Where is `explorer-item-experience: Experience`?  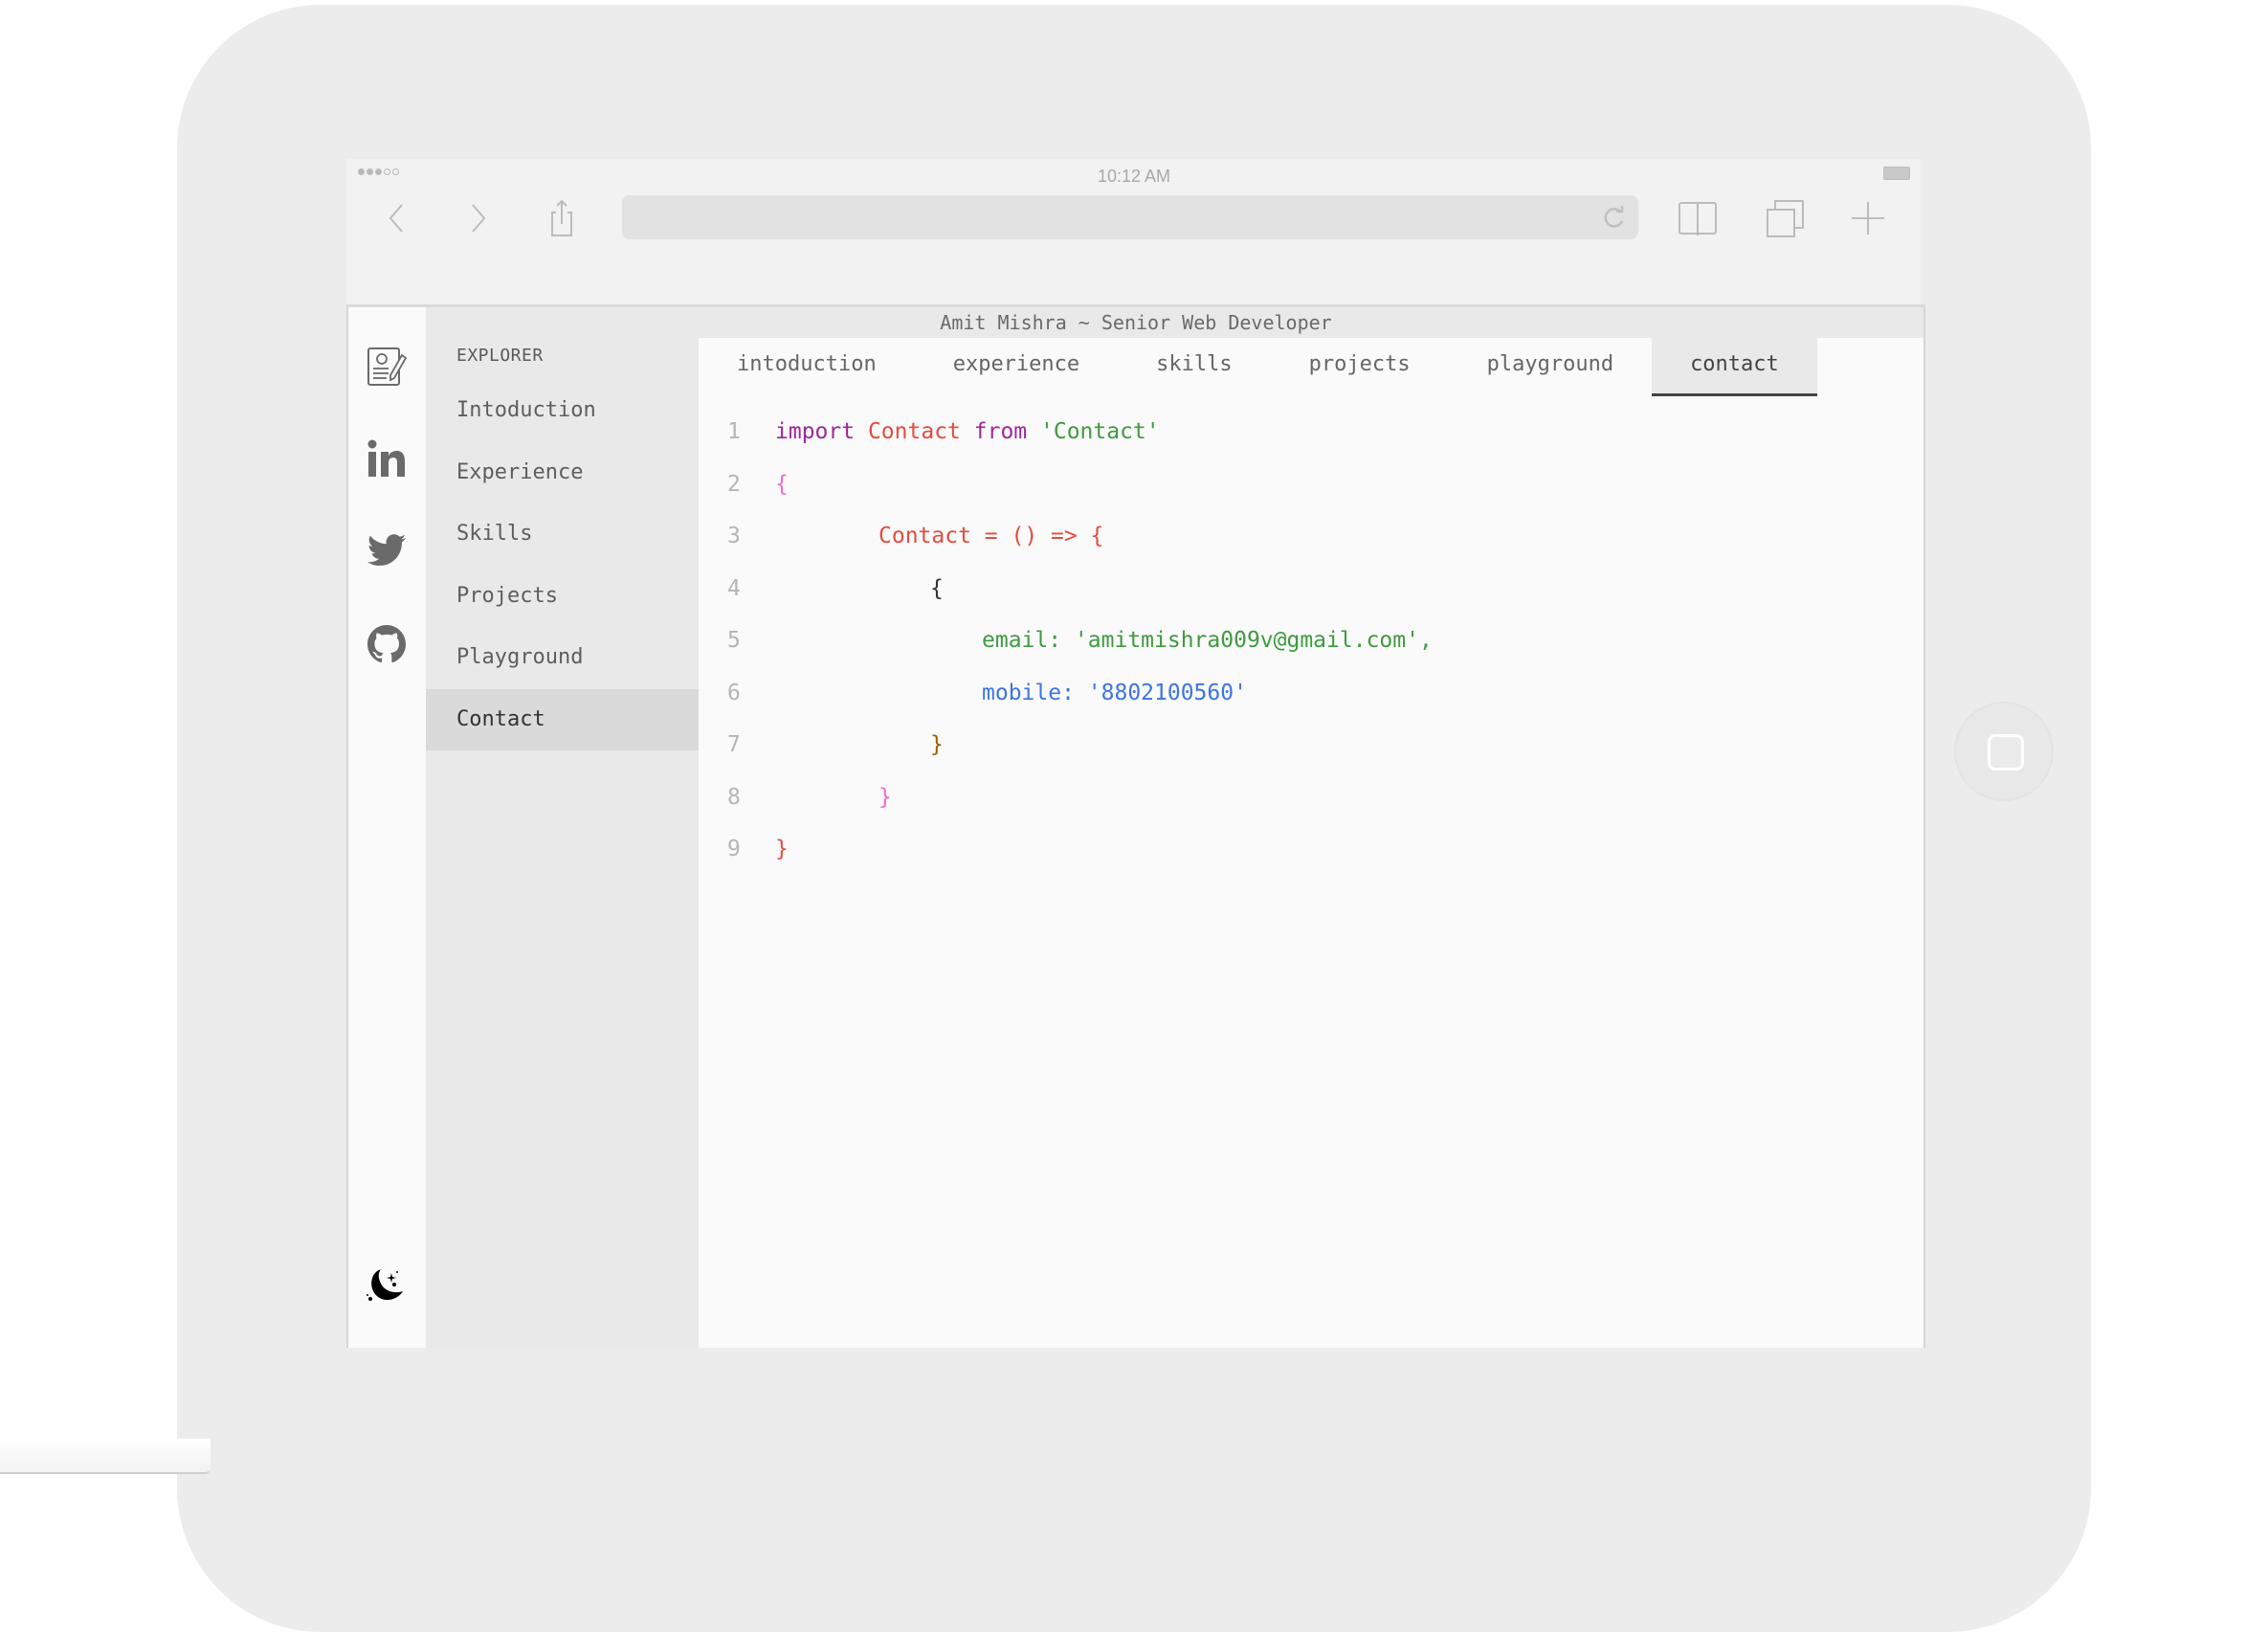
explorer-item-experience: Experience is located at coordinates (562, 472).